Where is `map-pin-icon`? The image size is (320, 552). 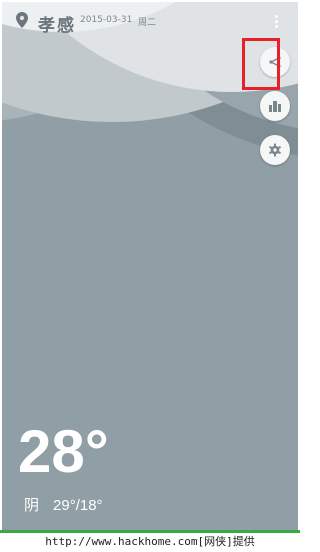 map-pin-icon is located at coordinates (22, 20).